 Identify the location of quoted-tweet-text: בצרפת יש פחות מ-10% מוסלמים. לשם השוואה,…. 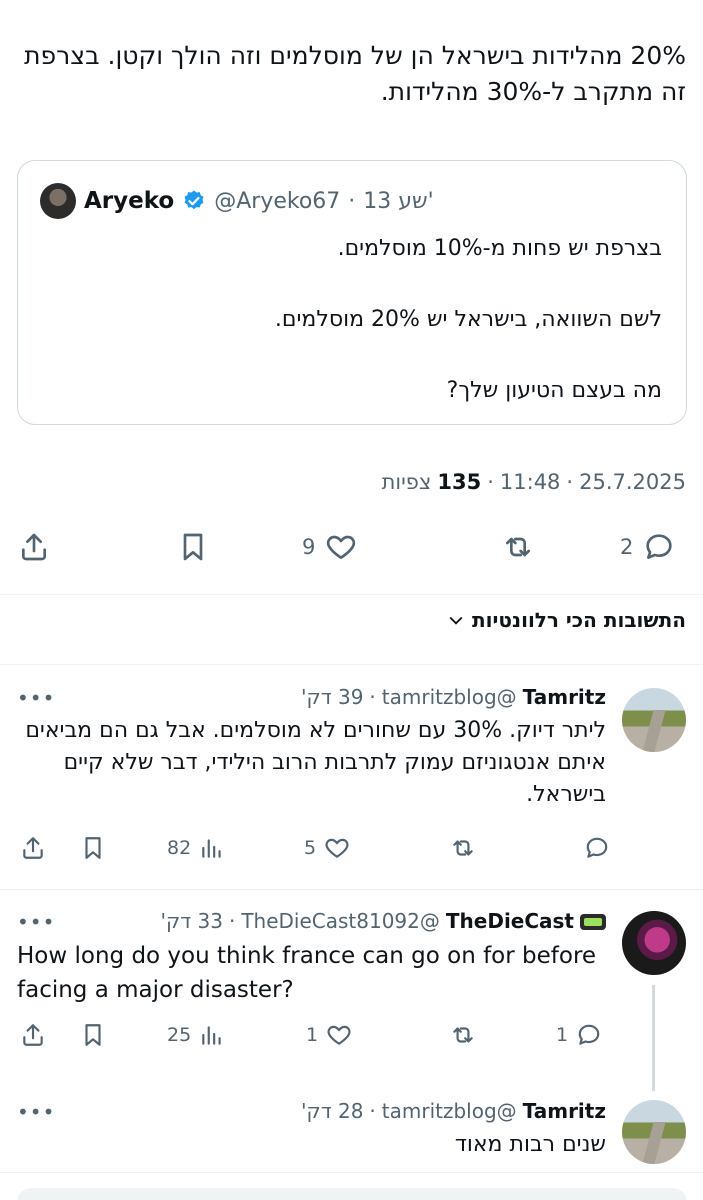
(468, 337).